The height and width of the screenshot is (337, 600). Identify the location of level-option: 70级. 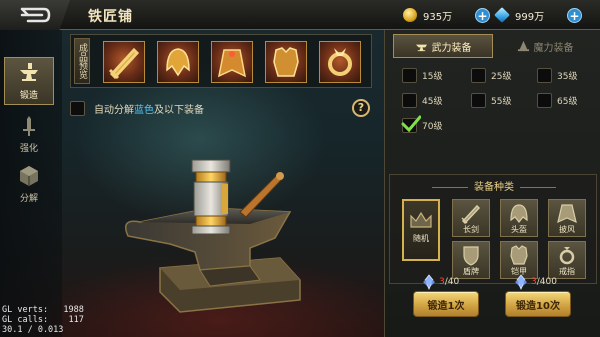
(422, 124).